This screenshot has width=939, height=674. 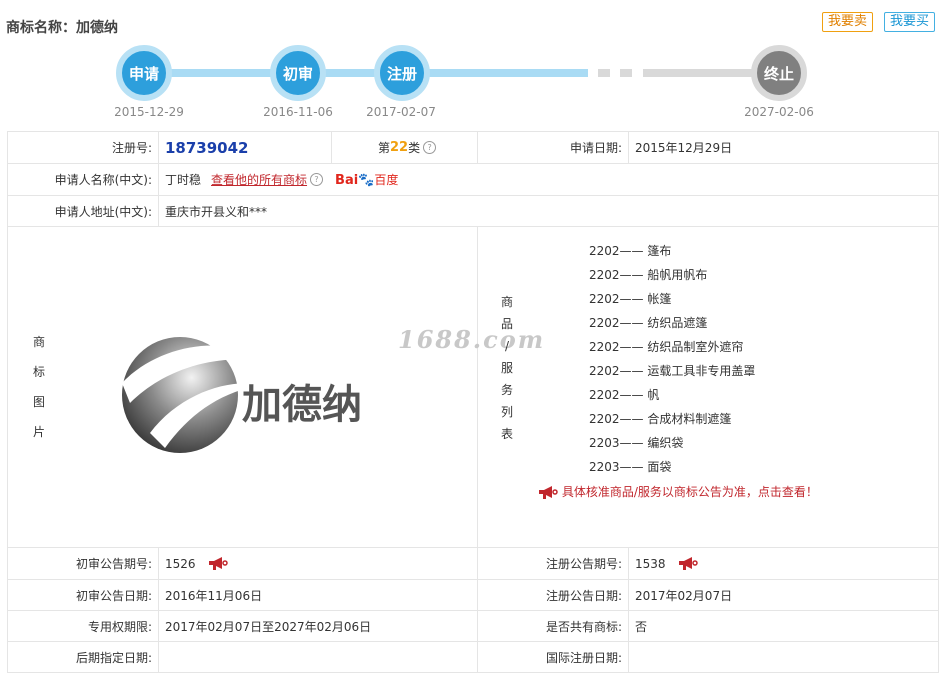 What do you see at coordinates (677, 275) in the screenshot?
I see `service-name: 船帆用帆布` at bounding box center [677, 275].